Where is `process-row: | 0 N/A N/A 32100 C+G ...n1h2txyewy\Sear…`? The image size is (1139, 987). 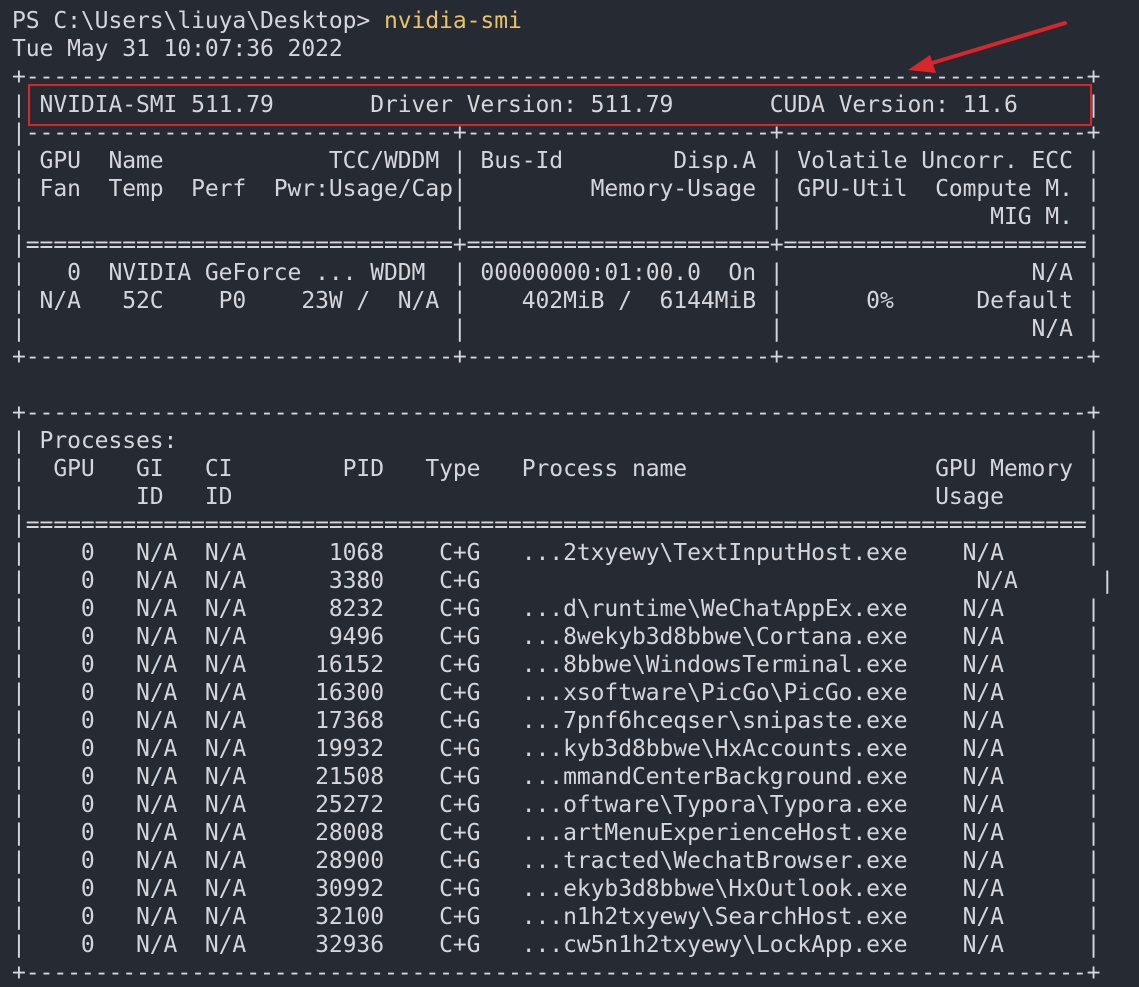 process-row: | 0 N/A N/A 32100 C+G ...n1h2txyewy\Sear… is located at coordinates (556, 917).